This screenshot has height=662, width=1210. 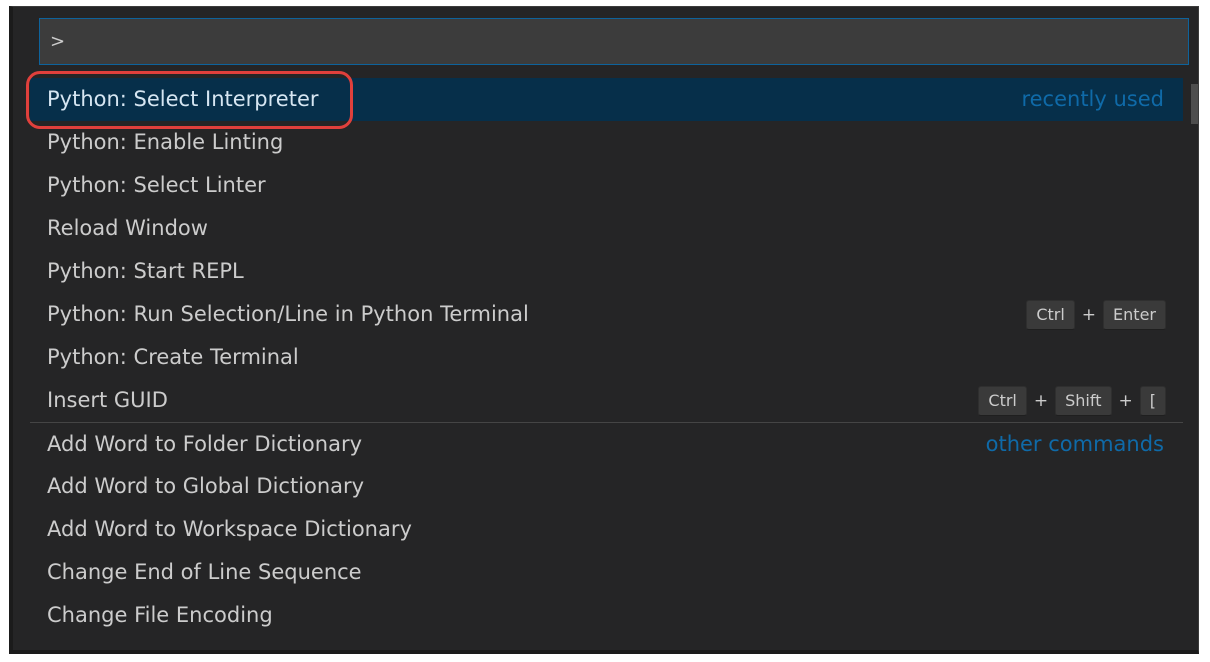 I want to click on command-label: Python: Select Interpreter, so click(x=183, y=99).